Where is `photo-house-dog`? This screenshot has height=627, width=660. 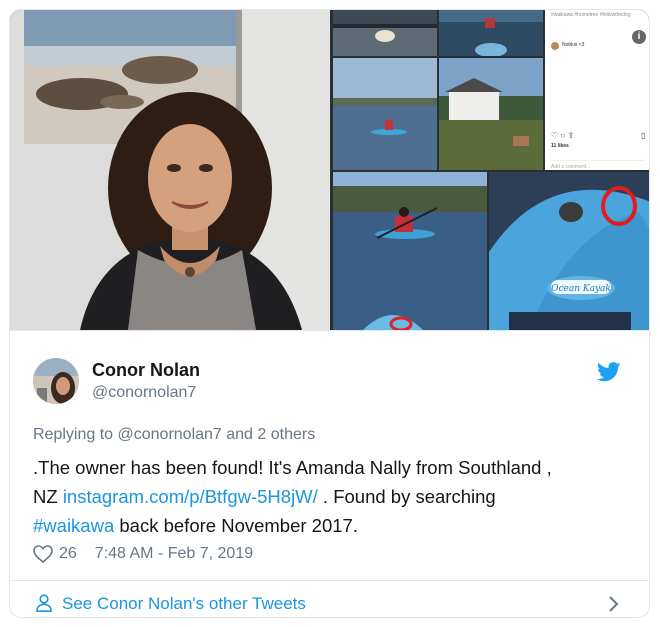
photo-house-dog is located at coordinates (491, 114).